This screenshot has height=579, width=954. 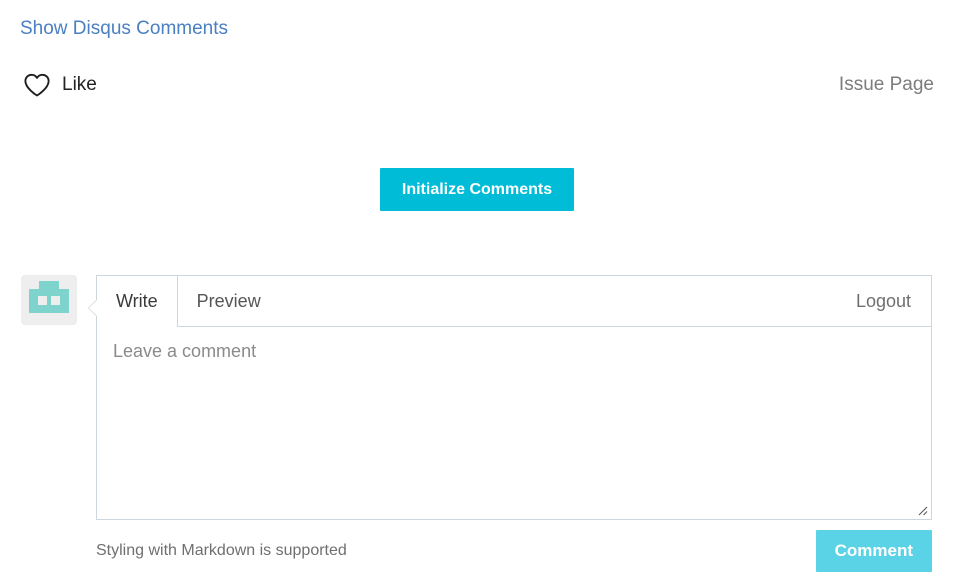 I want to click on issue-page-link: Issue Page, so click(x=886, y=85).